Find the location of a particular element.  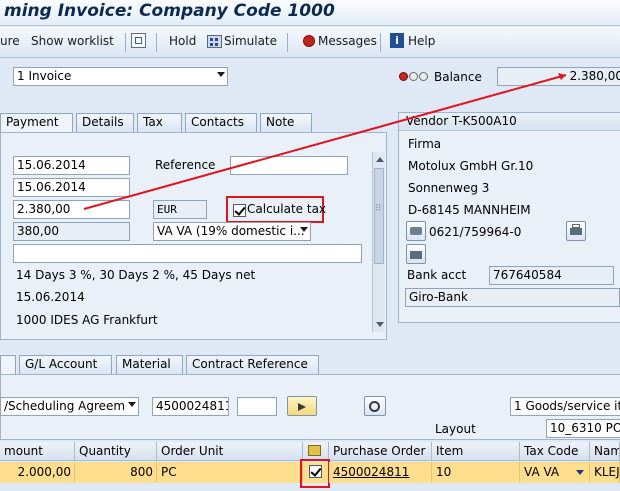

tab-tax: Tax is located at coordinates (159, 122).